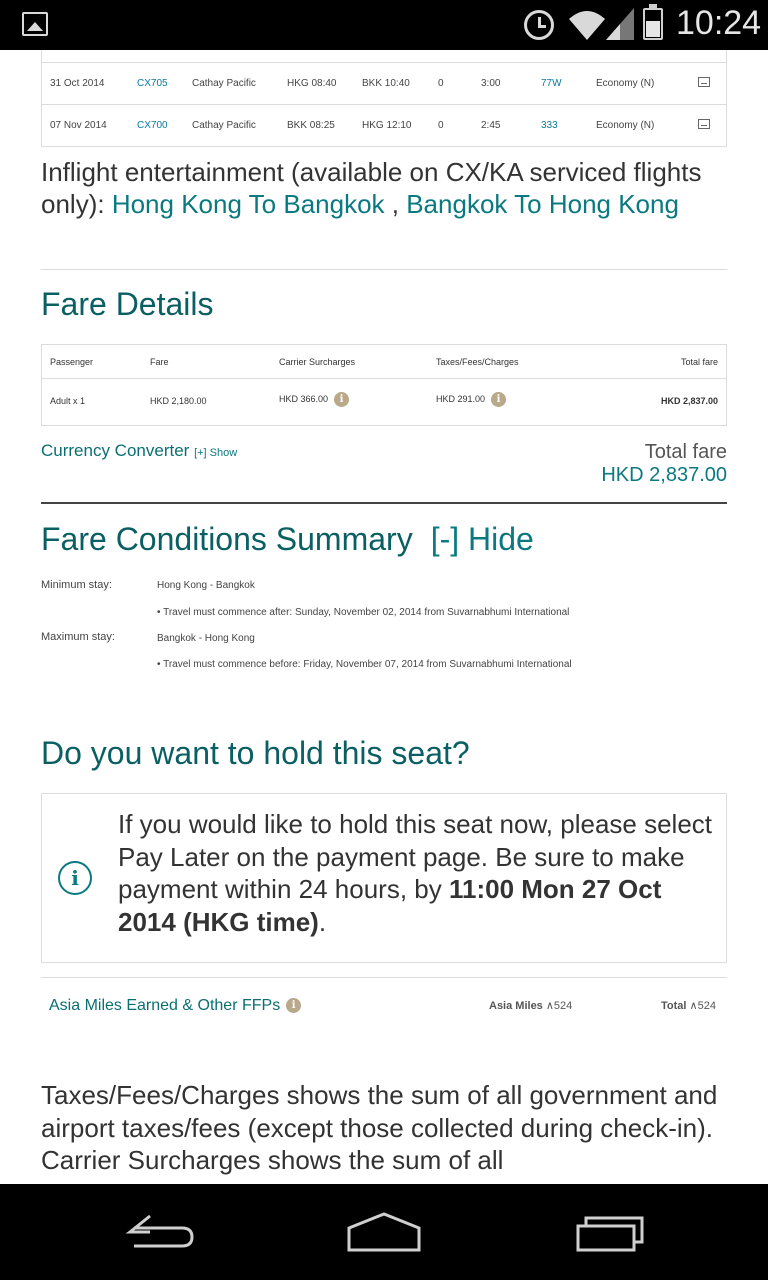 This screenshot has width=768, height=1280. I want to click on asia-miles-total-value: ∧524, so click(702, 1006).